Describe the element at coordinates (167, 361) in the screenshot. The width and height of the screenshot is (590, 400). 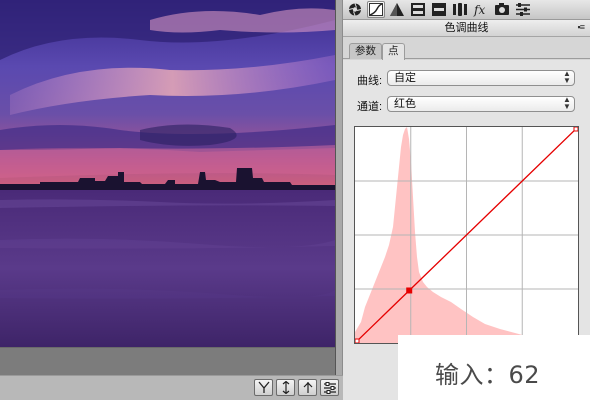
I see `preview-footer` at that location.